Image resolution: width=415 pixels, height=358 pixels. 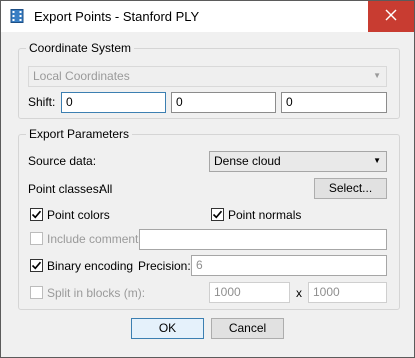 I want to click on point-normals-checkbox, so click(x=217, y=214).